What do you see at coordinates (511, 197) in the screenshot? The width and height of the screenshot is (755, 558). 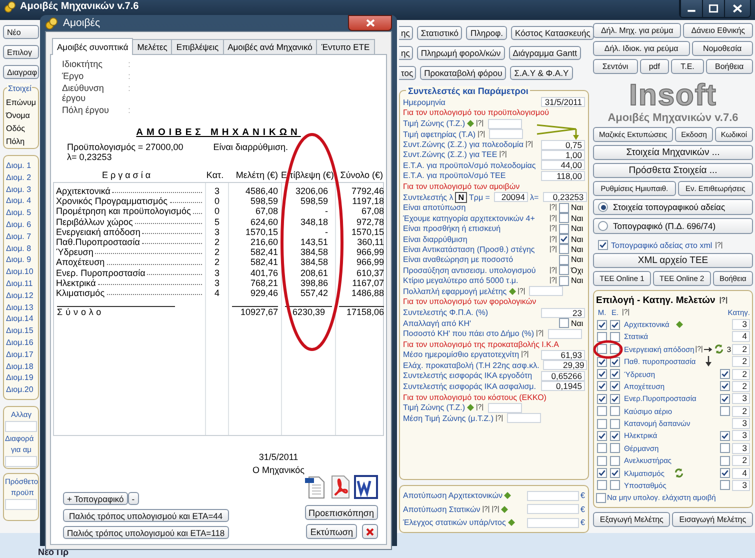 I see `input-field: 20094` at bounding box center [511, 197].